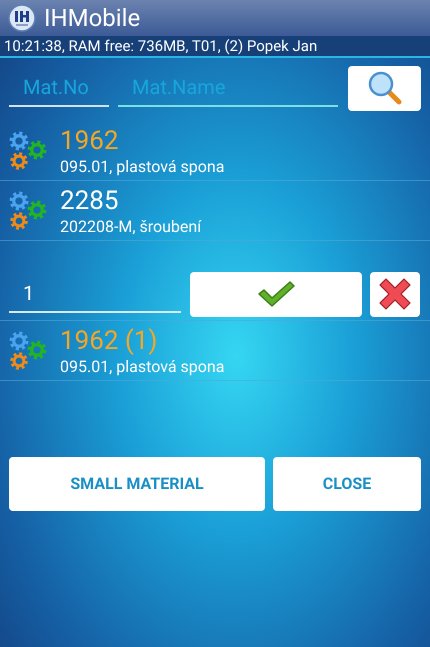 This screenshot has height=647, width=430. What do you see at coordinates (142, 140) in the screenshot?
I see `material-number: 1962` at bounding box center [142, 140].